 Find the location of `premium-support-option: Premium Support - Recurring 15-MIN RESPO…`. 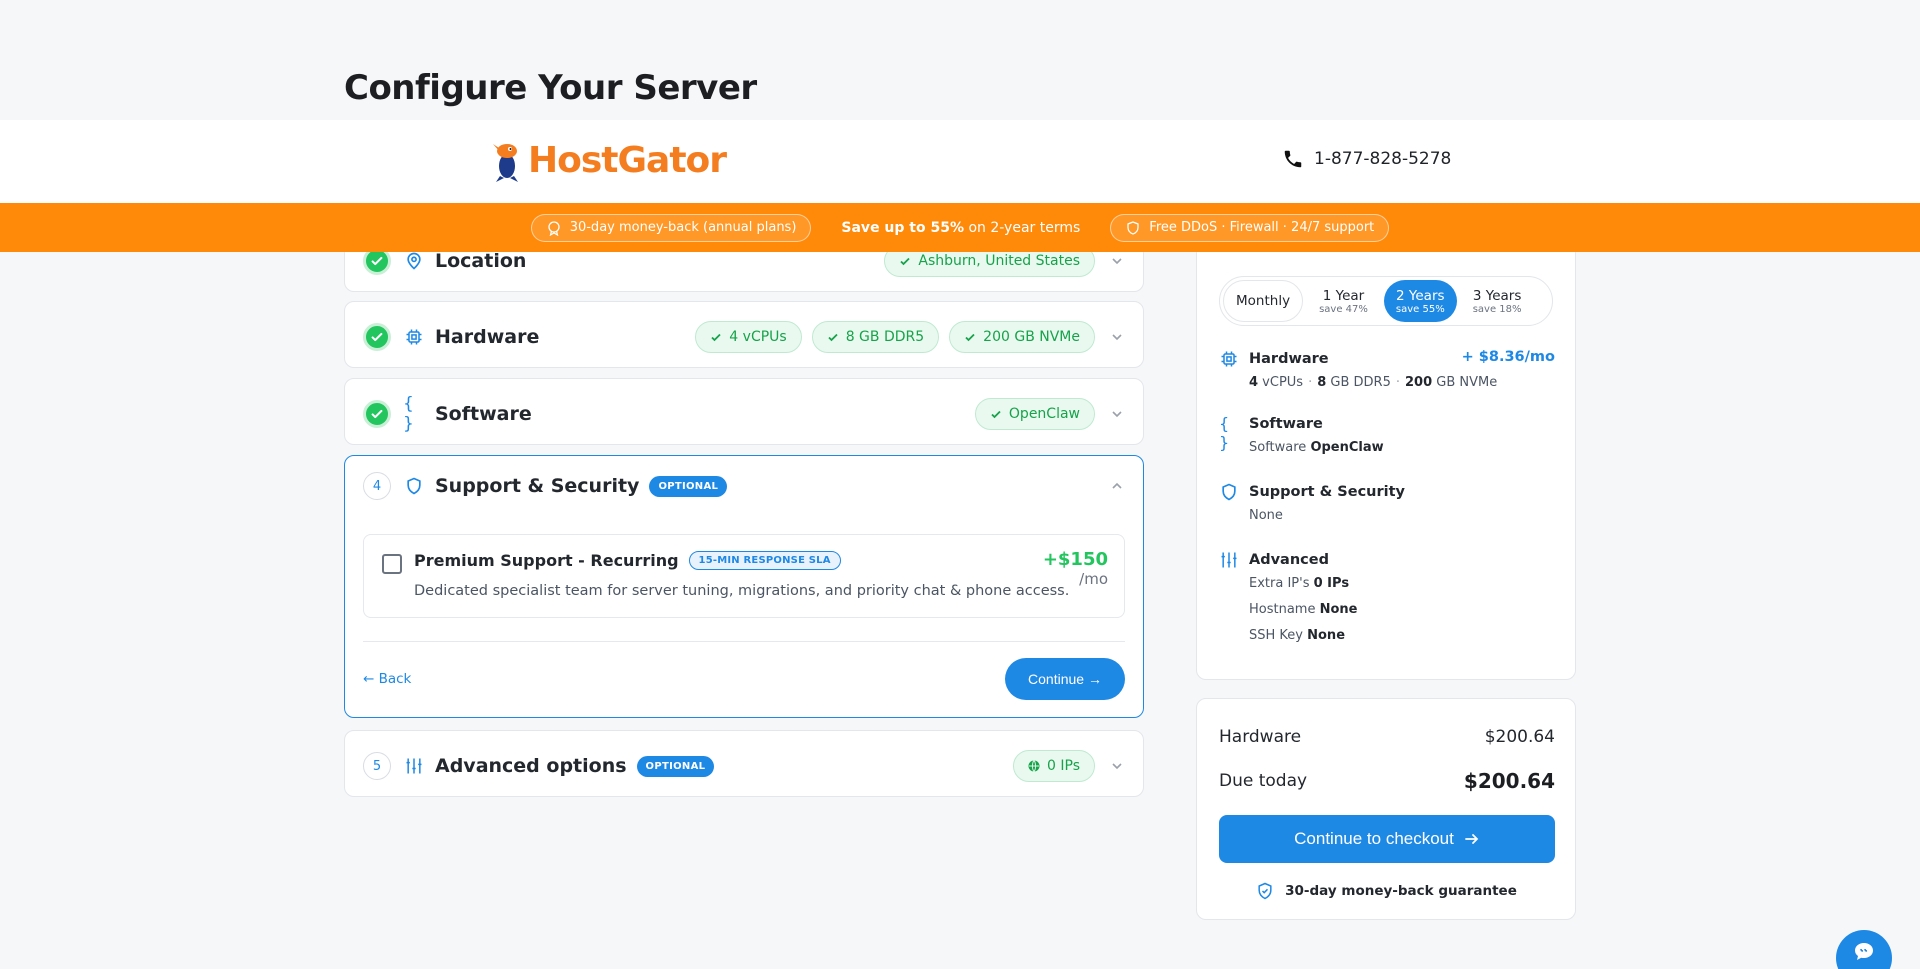

premium-support-option: Premium Support - Recurring 15-MIN RESPO… is located at coordinates (744, 576).